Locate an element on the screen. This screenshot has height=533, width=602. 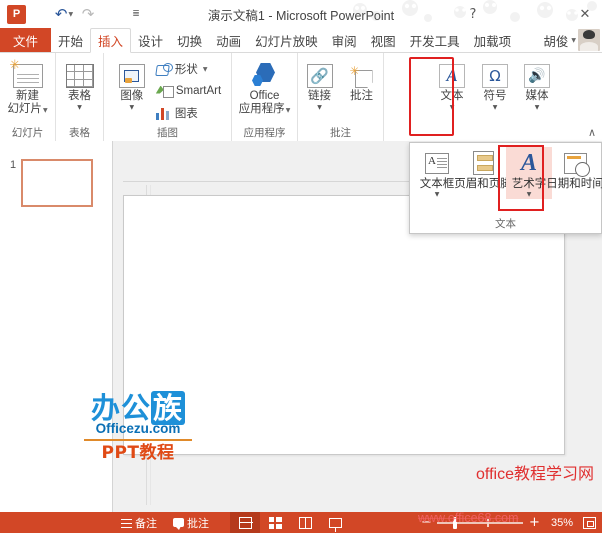
normal-view-button is located at coordinates (245, 522).